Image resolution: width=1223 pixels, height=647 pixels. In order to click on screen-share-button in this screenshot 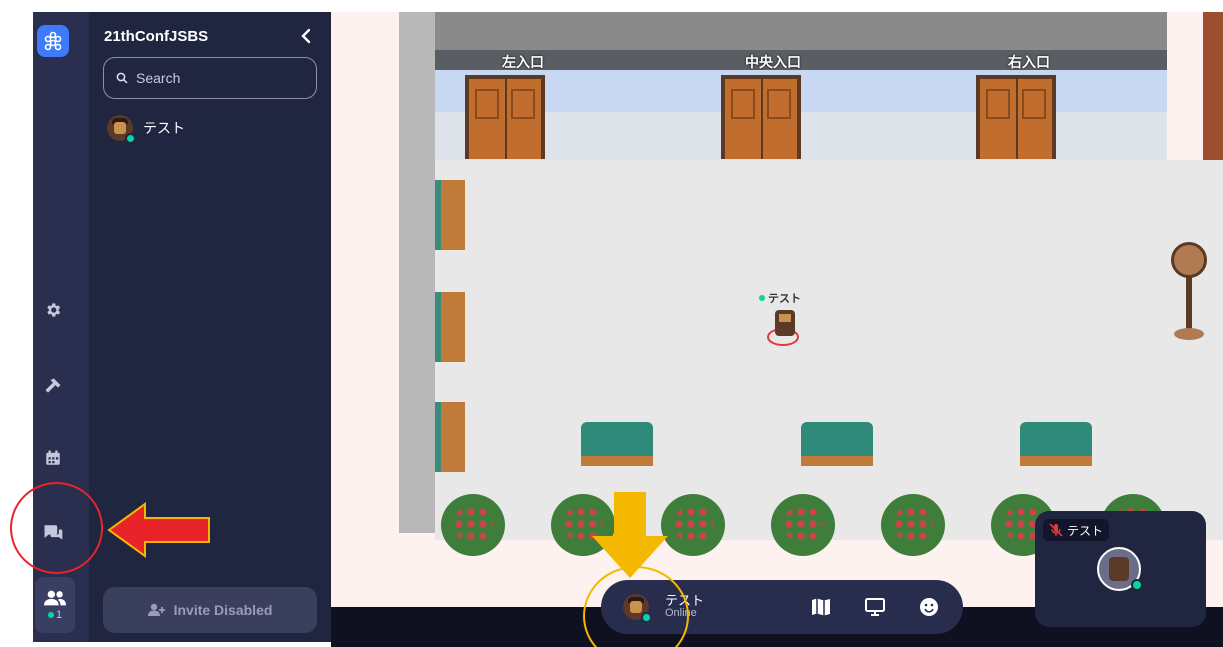, I will do `click(875, 607)`.